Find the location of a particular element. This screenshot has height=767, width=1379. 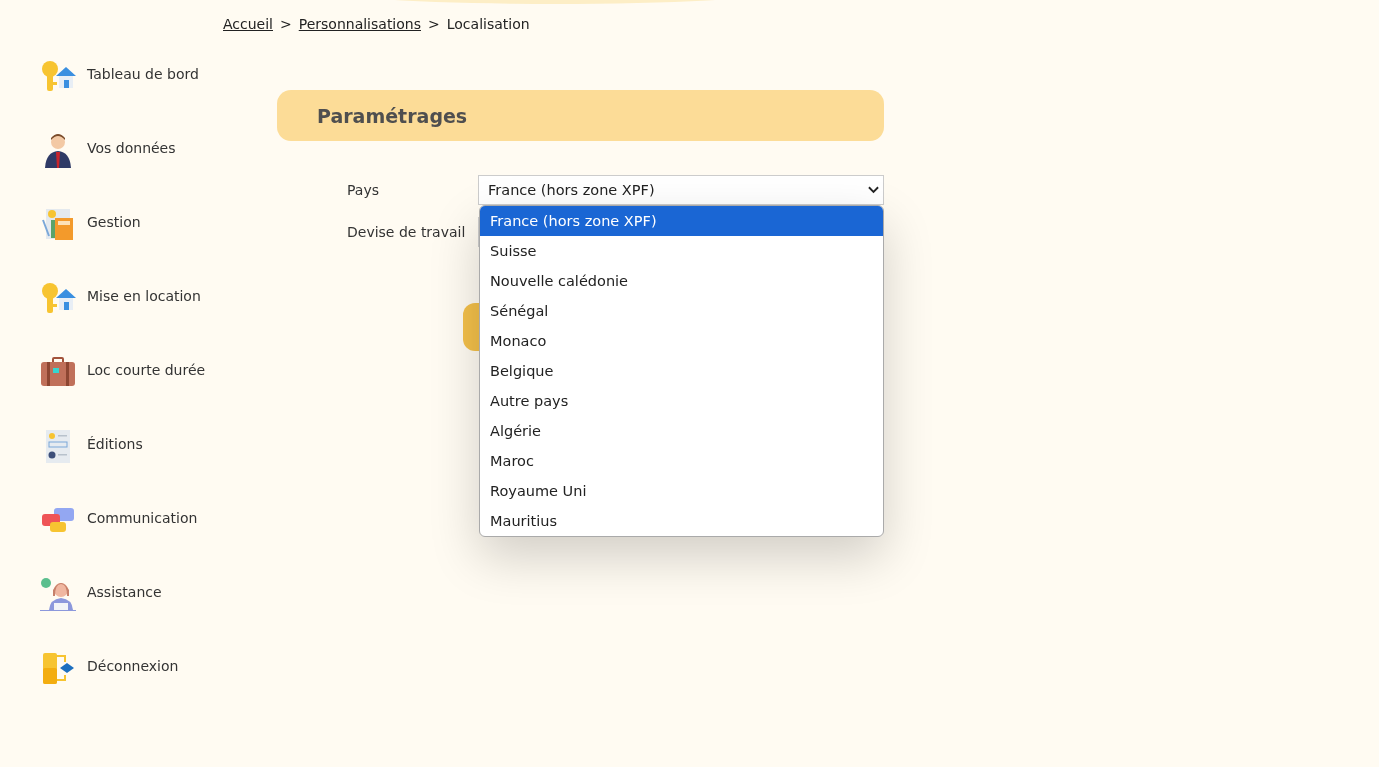

dropdown-option: Autre pays is located at coordinates (681, 401).